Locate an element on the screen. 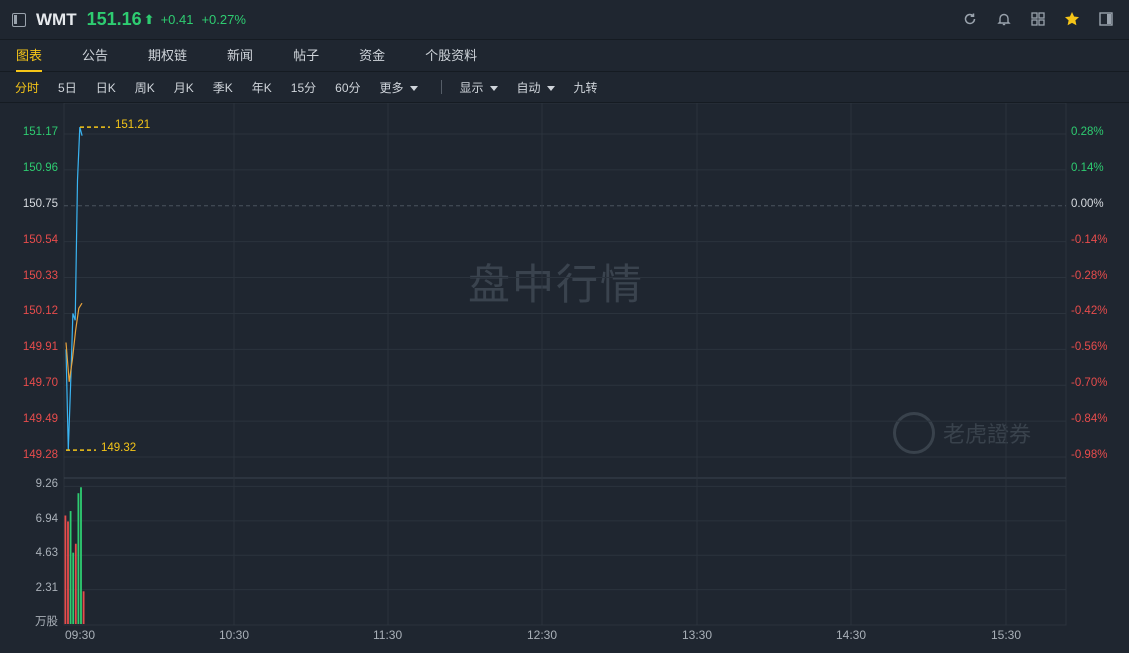  period-intraday: 分时 is located at coordinates (27, 87).